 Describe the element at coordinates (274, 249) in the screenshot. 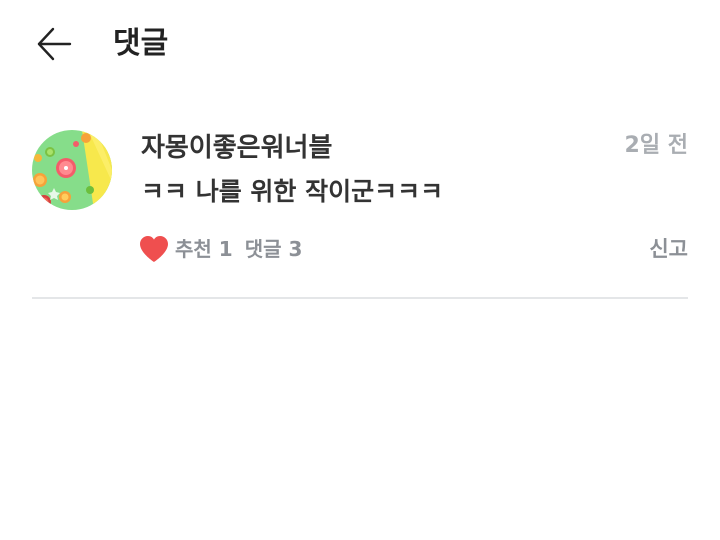

I see `reply-count: 댓글 3` at that location.